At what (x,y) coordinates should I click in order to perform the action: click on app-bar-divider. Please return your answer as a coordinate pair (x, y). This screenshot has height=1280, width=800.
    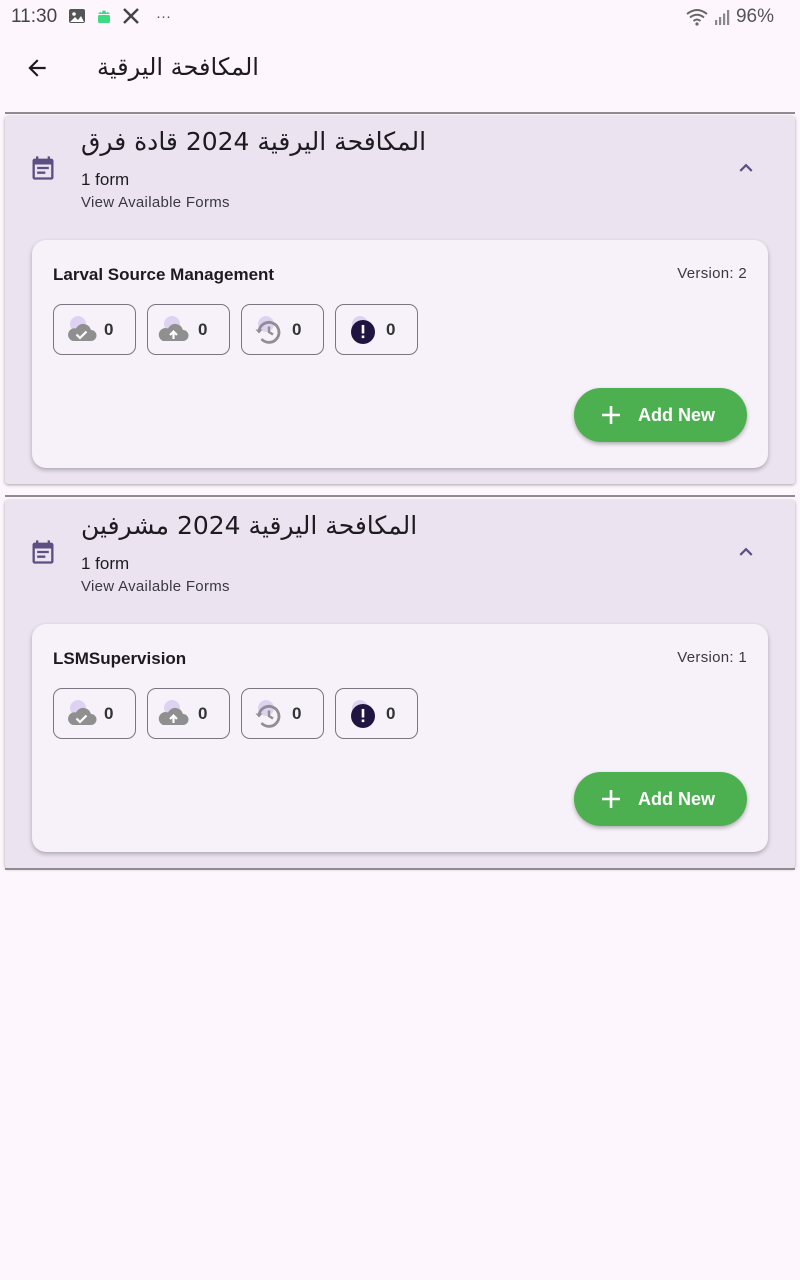
    Looking at the image, I should click on (400, 113).